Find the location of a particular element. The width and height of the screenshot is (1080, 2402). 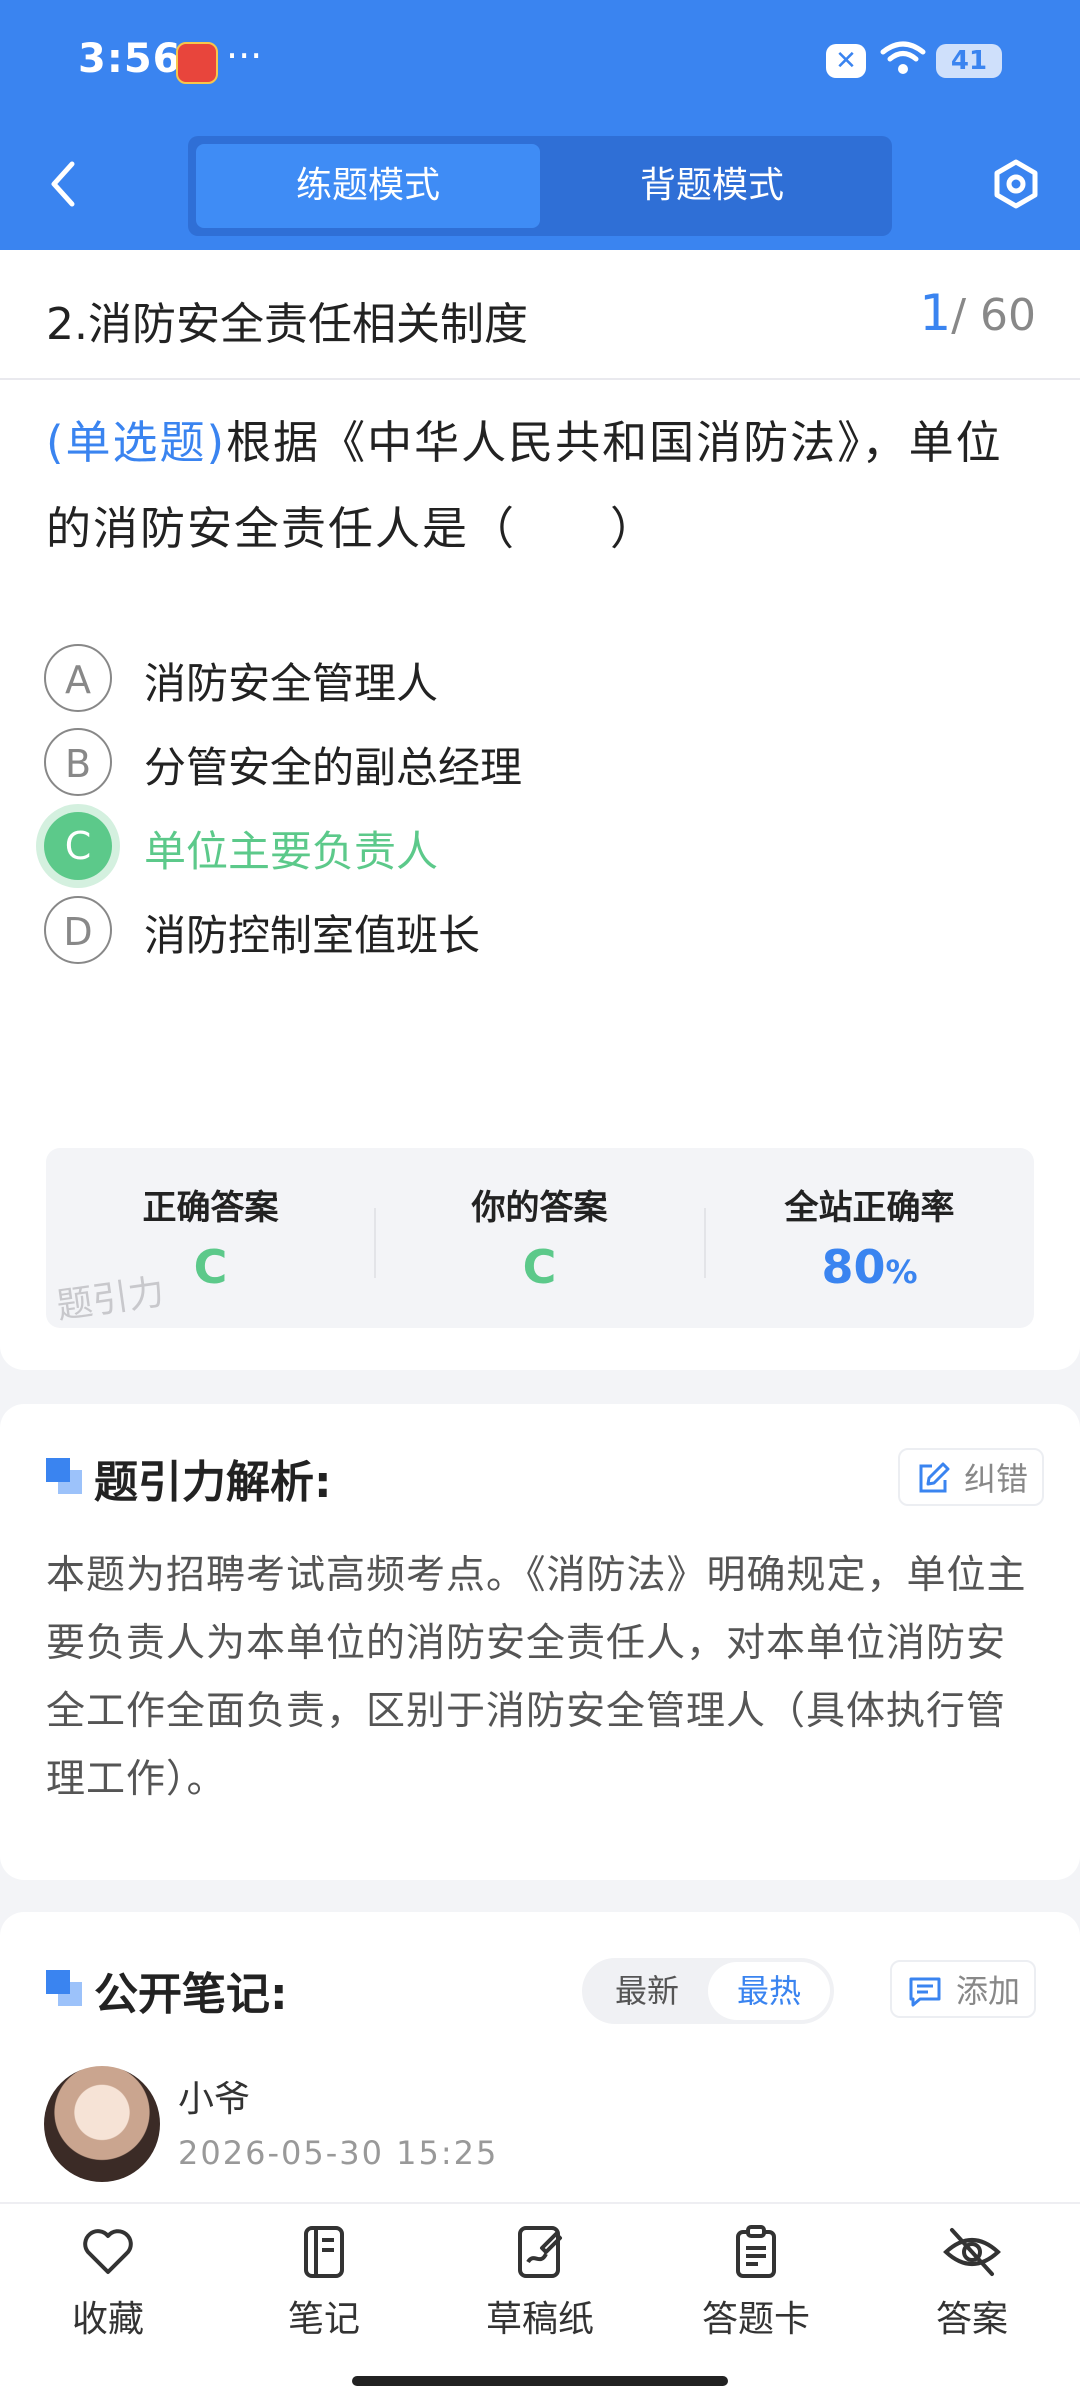

option-text: 消防安全管理人 is located at coordinates (291, 683).